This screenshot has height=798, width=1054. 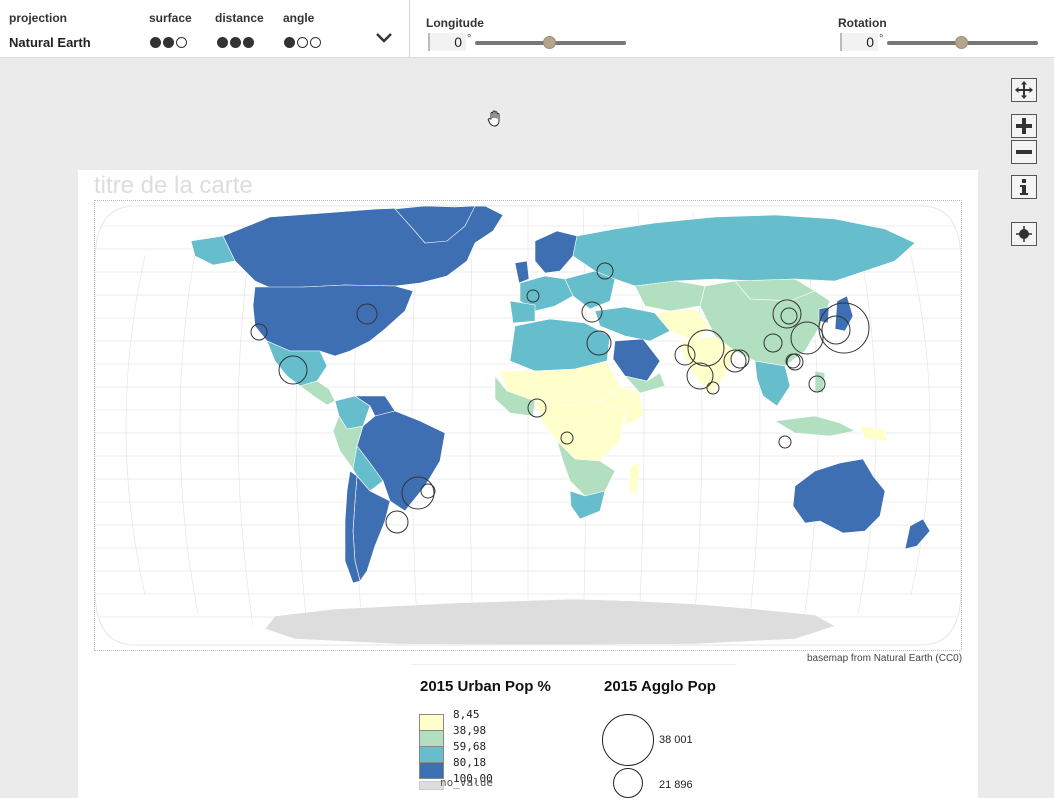 What do you see at coordinates (961, 42) in the screenshot?
I see `rotation-slider-thumb` at bounding box center [961, 42].